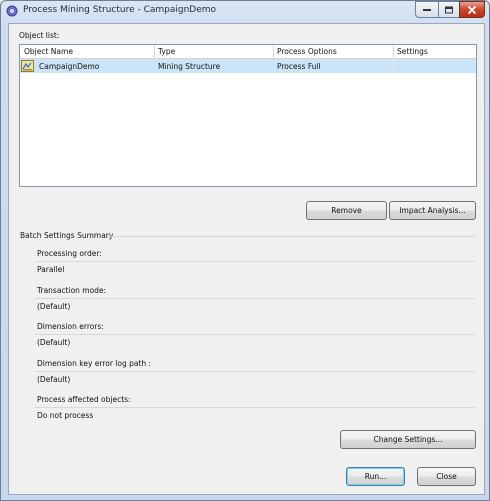 This screenshot has height=501, width=490. What do you see at coordinates (72, 290) in the screenshot?
I see `transaction-mode-label: Transaction mode:` at bounding box center [72, 290].